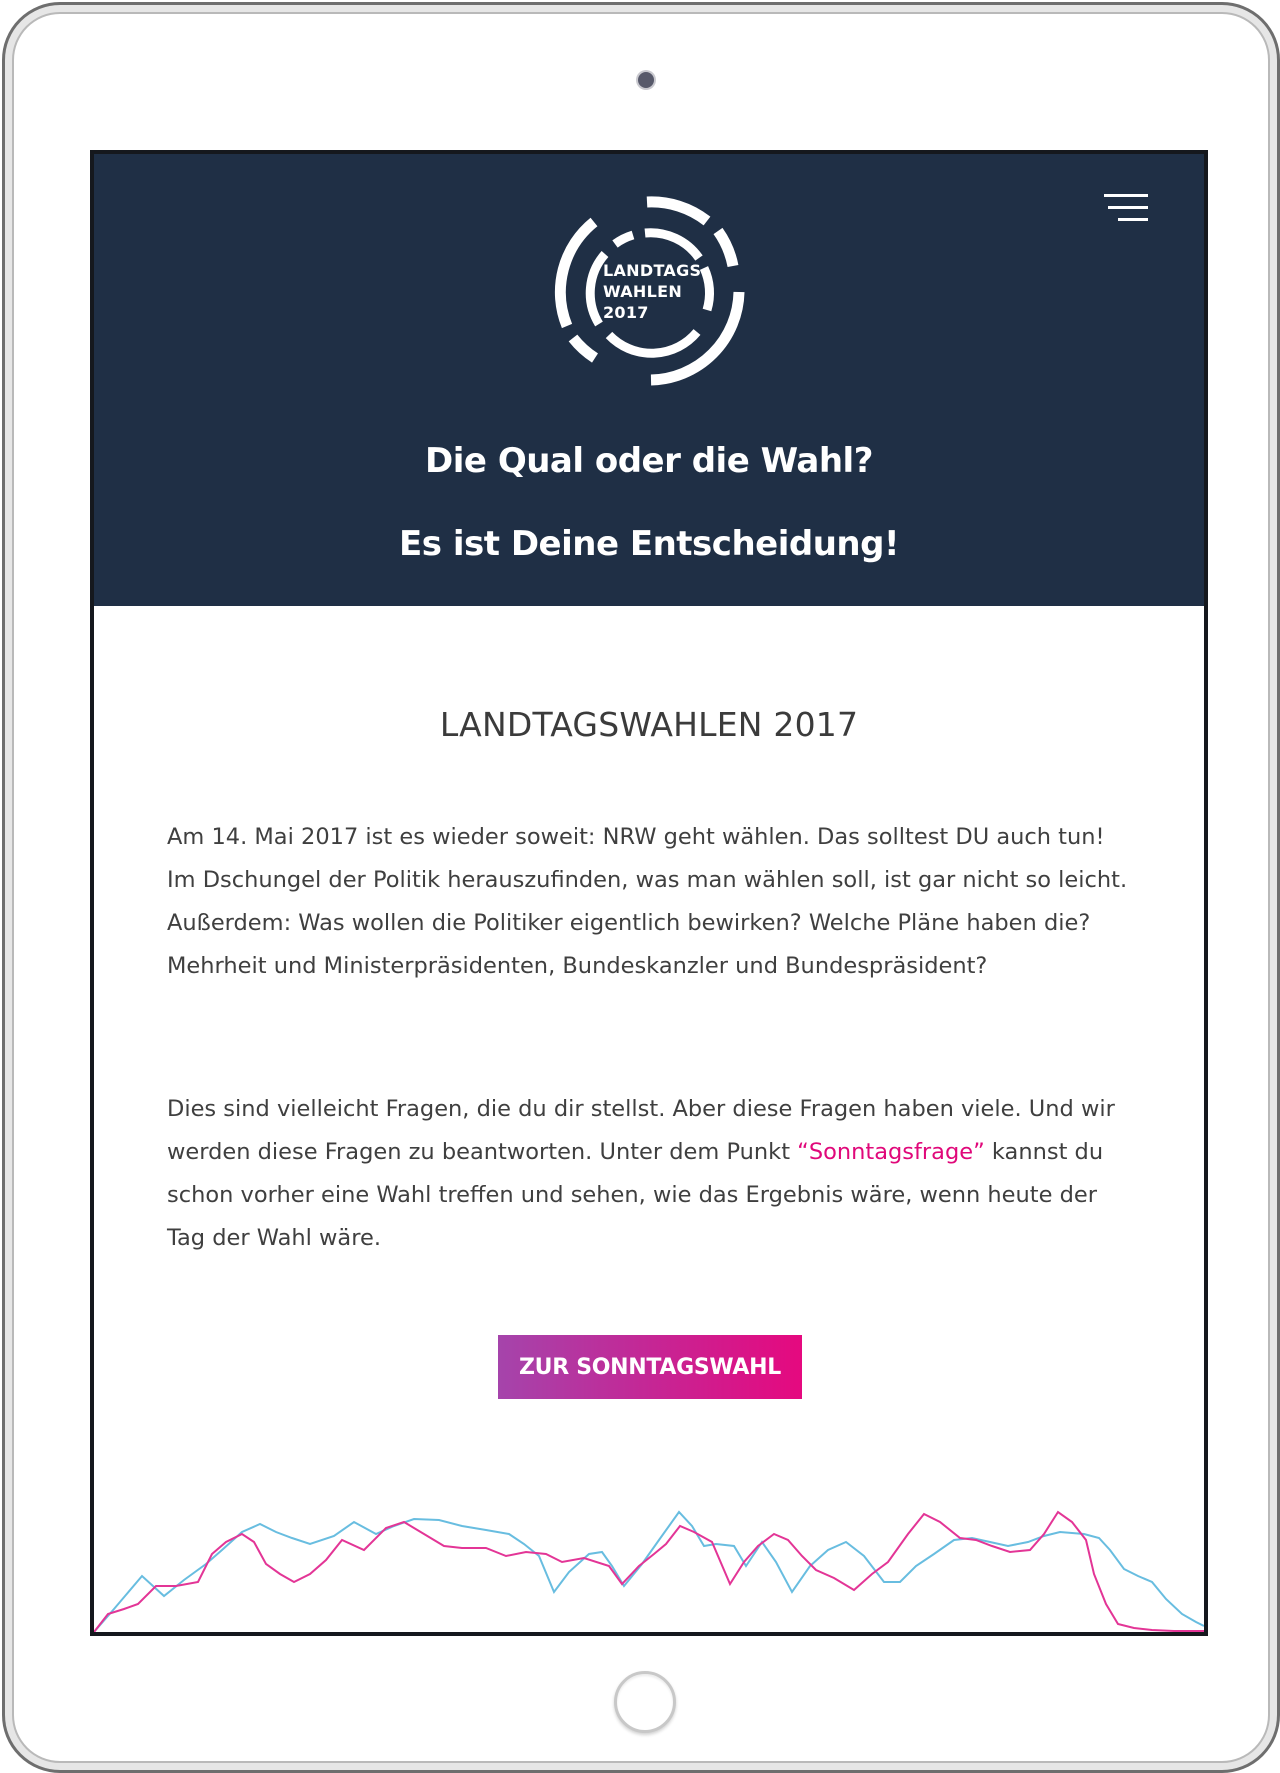  I want to click on home-button, so click(645, 1702).